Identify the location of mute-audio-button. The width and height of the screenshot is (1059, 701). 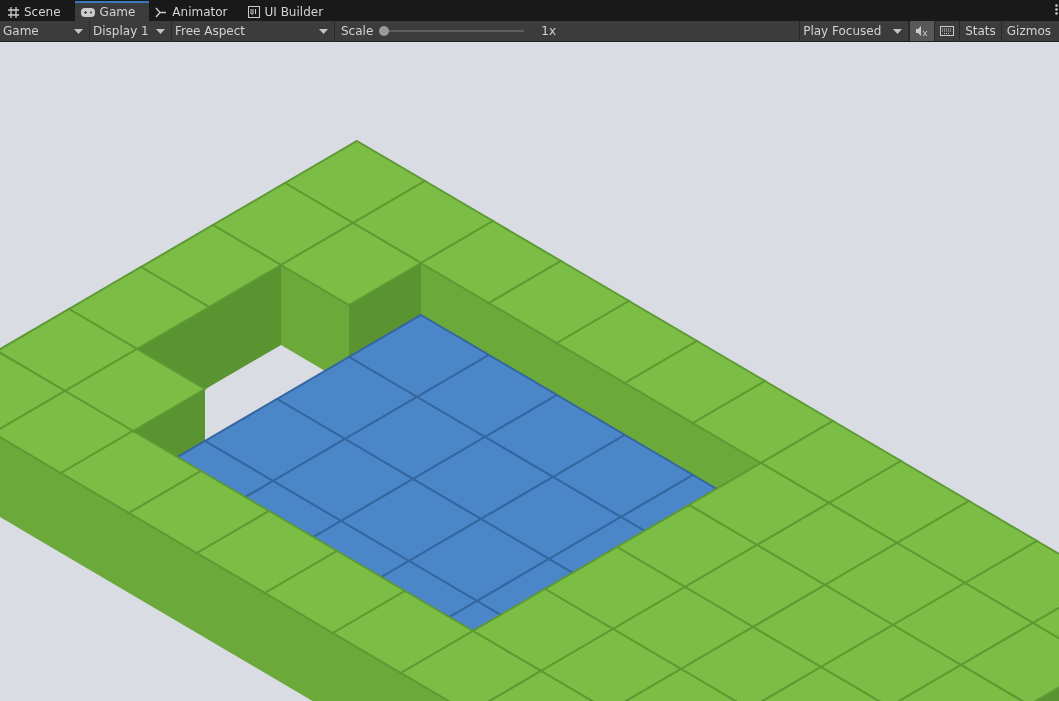
(922, 31).